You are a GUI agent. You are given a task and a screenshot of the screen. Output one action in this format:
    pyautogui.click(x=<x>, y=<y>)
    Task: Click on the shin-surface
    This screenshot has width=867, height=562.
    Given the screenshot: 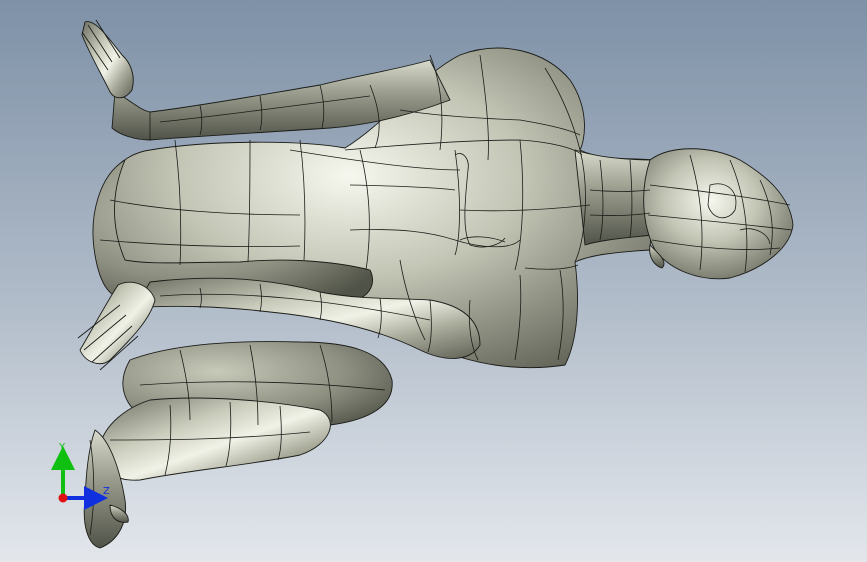 What is the action you would take?
    pyautogui.click(x=214, y=439)
    